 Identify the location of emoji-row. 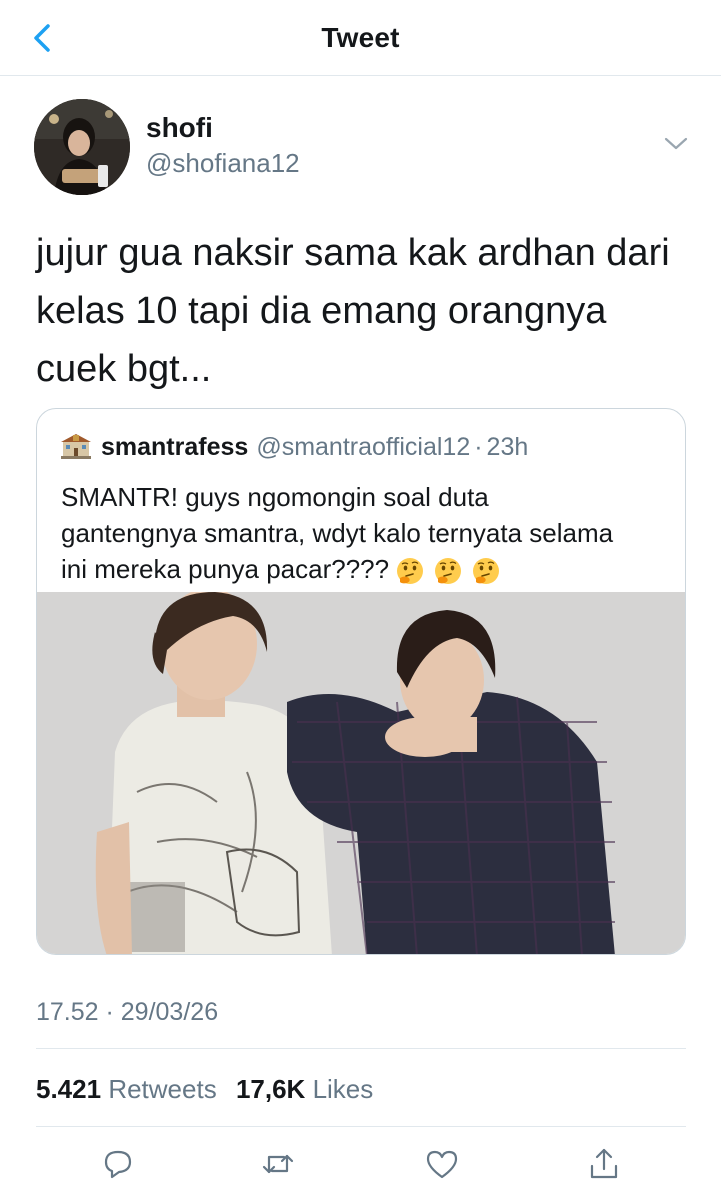
(452, 575).